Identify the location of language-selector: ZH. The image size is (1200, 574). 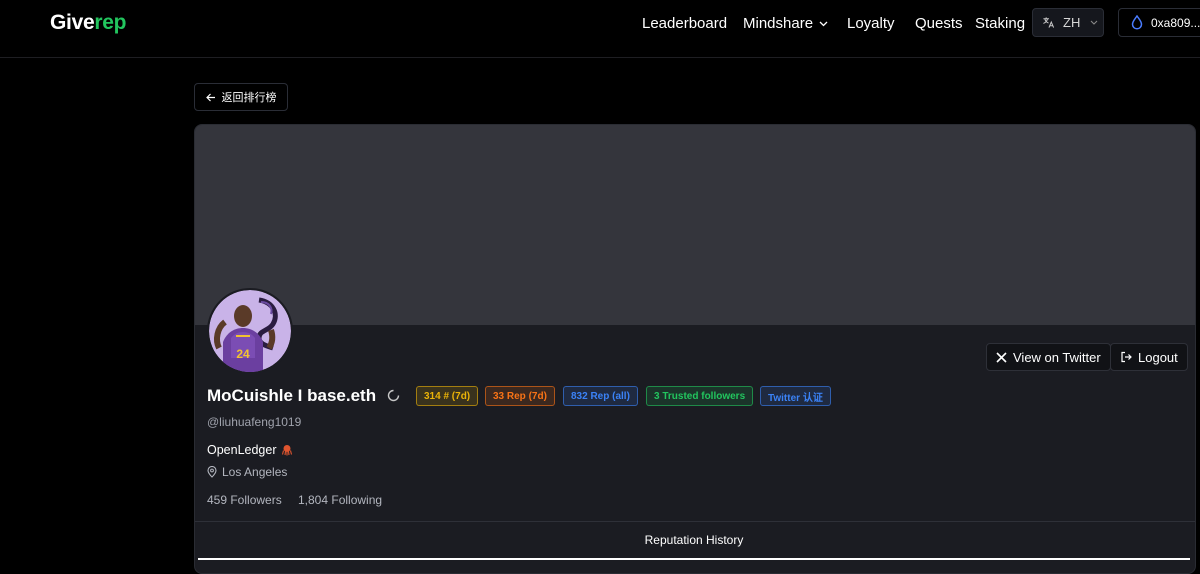
(1068, 22).